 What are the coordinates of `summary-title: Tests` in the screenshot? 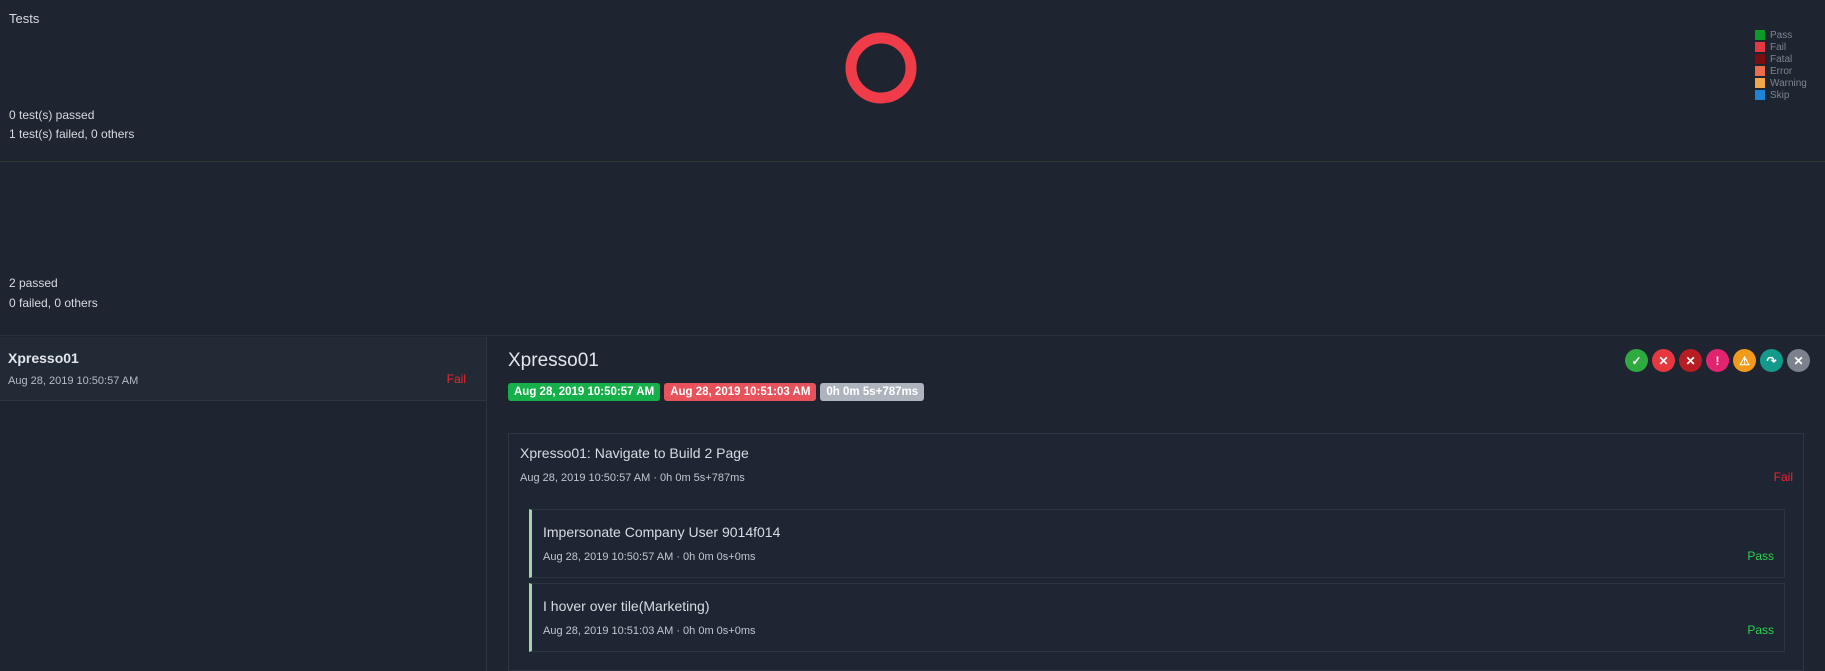 It's located at (24, 18).